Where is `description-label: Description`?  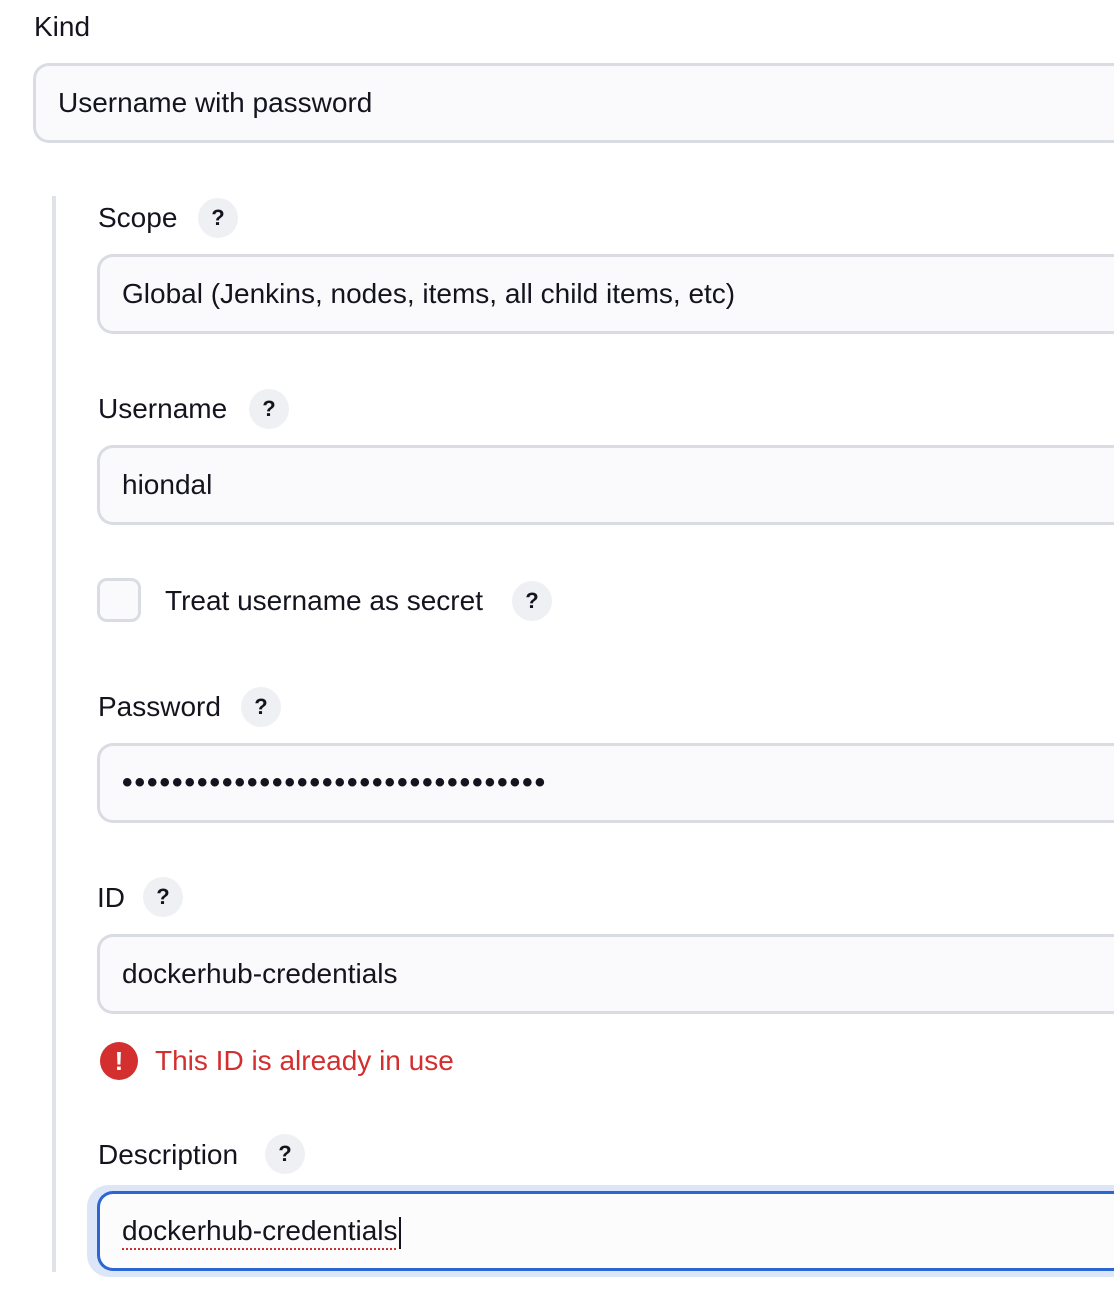 description-label: Description is located at coordinates (168, 1154).